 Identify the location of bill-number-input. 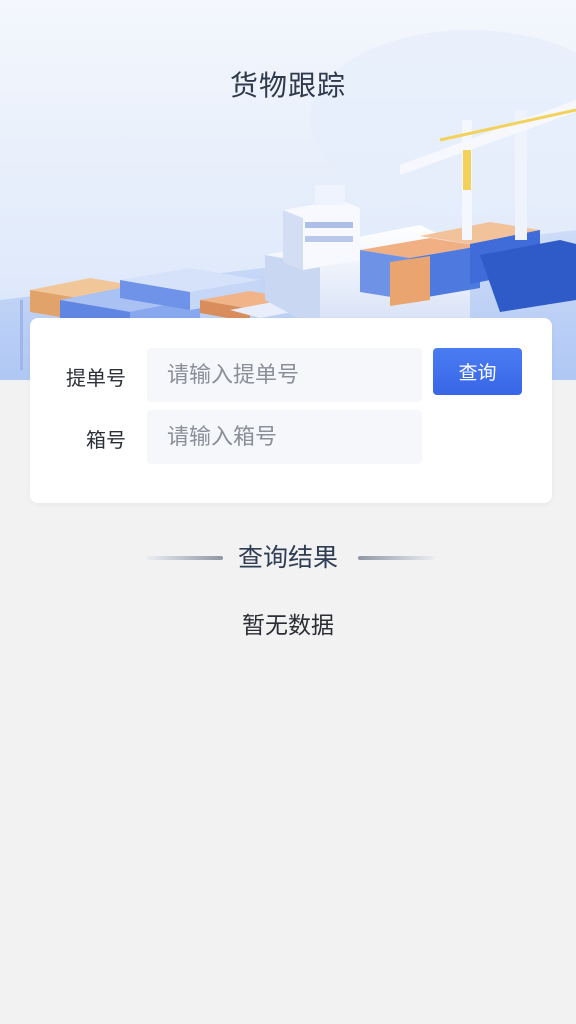
(284, 375).